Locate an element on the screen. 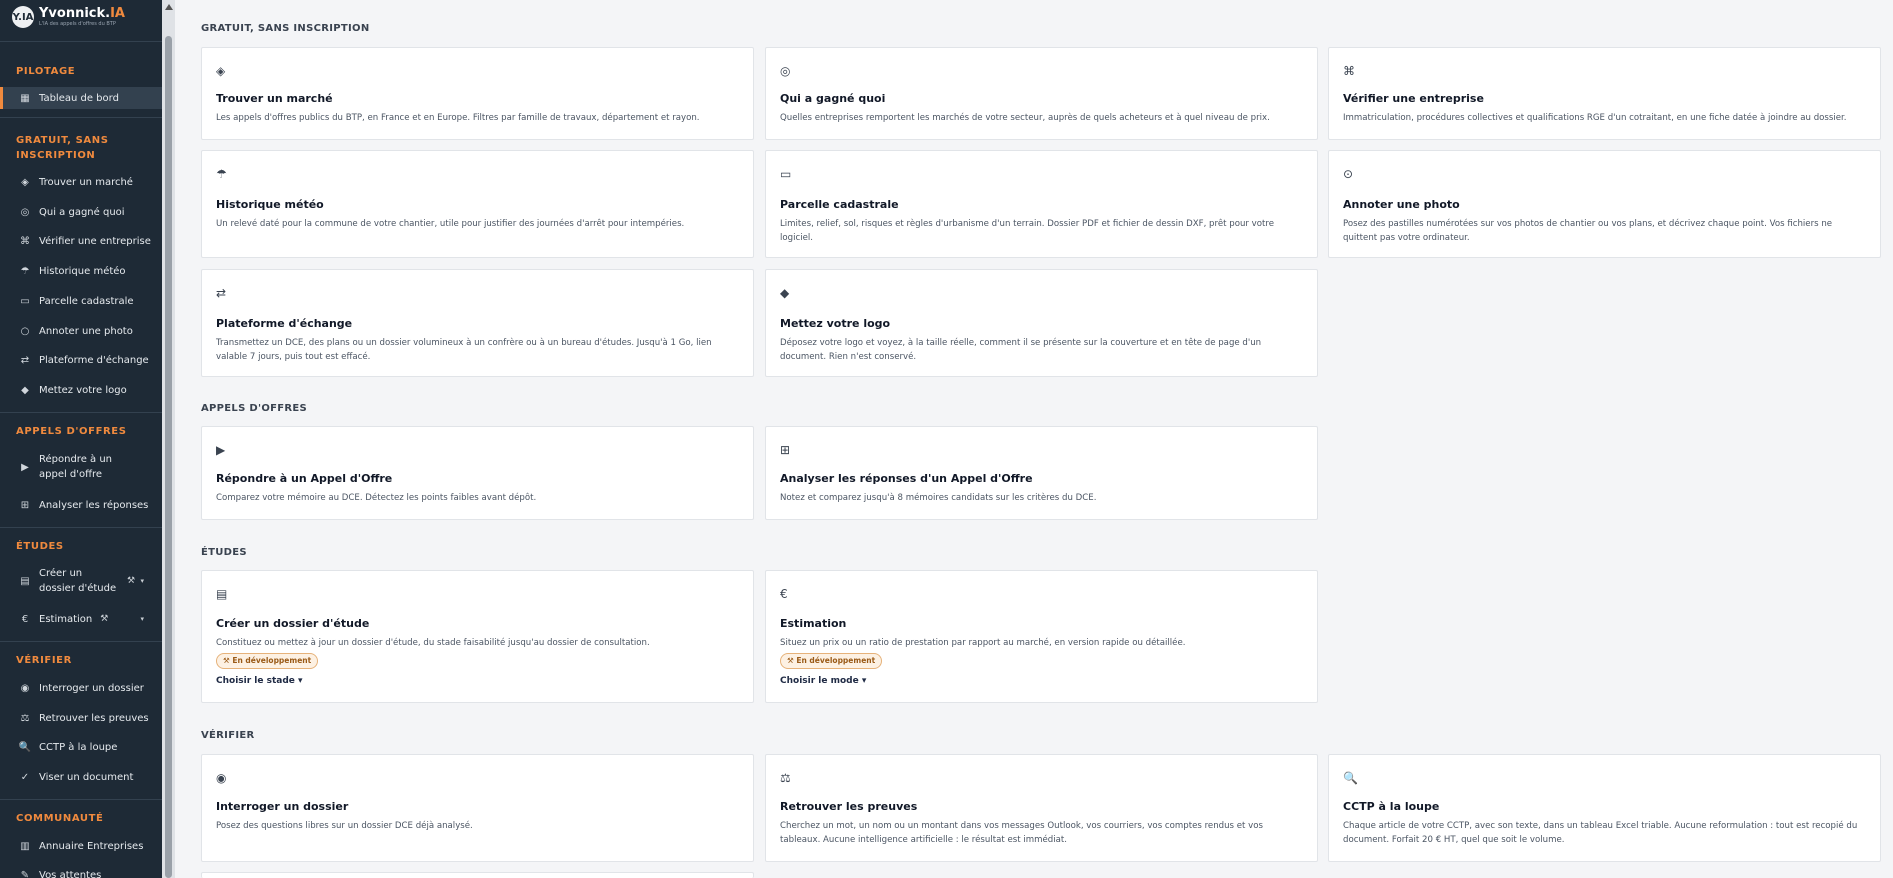 Image resolution: width=1893 pixels, height=878 pixels. choose-stage-dropdown: Choisir le stade ▾ is located at coordinates (259, 681).